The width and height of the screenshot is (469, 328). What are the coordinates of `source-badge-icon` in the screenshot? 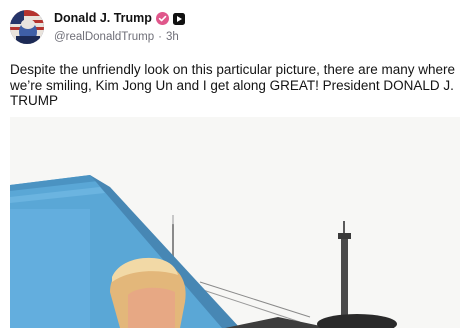 It's located at (178, 18).